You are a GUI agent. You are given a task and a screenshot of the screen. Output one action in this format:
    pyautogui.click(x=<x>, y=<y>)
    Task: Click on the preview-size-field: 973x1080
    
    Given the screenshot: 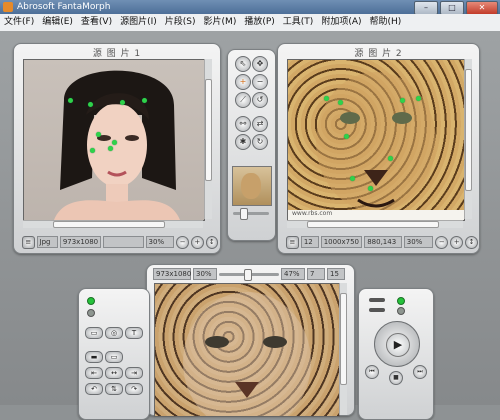 What is the action you would take?
    pyautogui.click(x=172, y=274)
    